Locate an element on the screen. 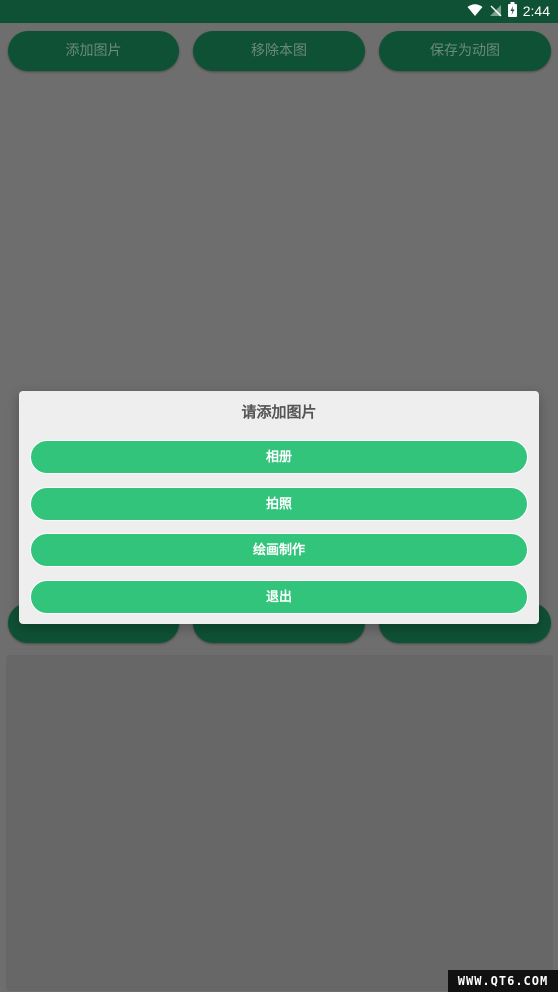 The height and width of the screenshot is (992, 558). album-option-button: 相册 is located at coordinates (279, 457).